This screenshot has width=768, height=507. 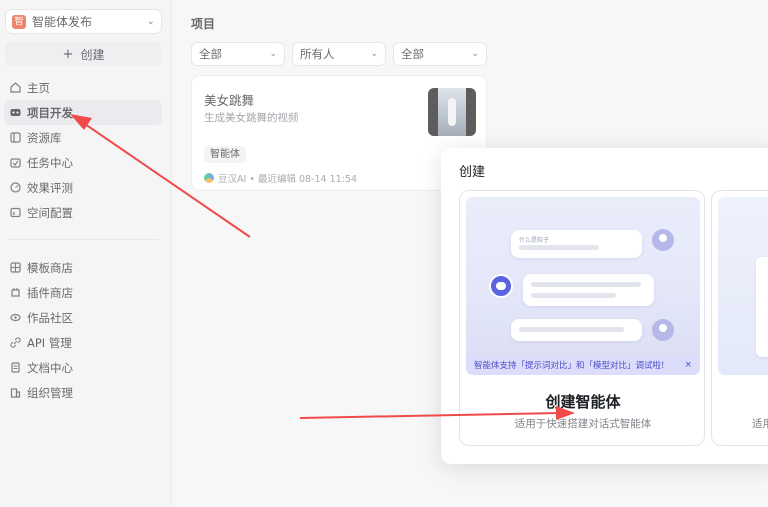 I want to click on feature-banner: 智能体支持「提示词对比」和「模型对比」调试啦! ×, so click(x=583, y=365).